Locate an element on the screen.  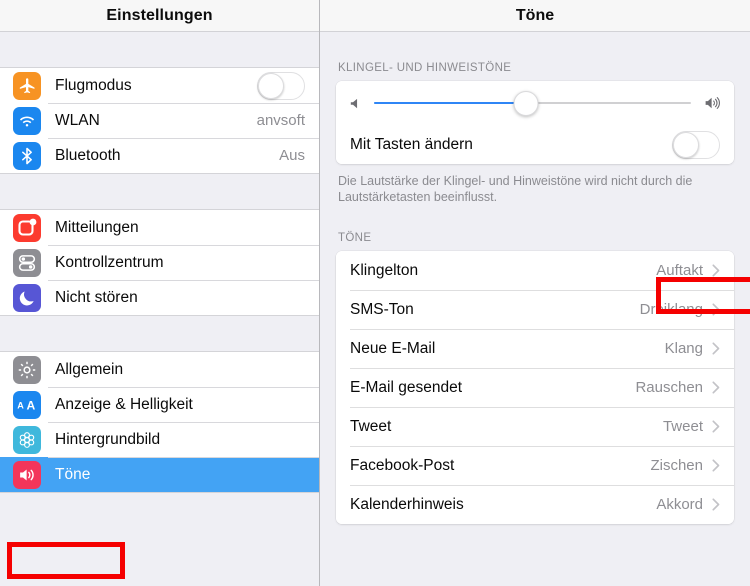
detail-row-email-gesendet: E-Mail gesendet Rauschen is located at coordinates (535, 387).